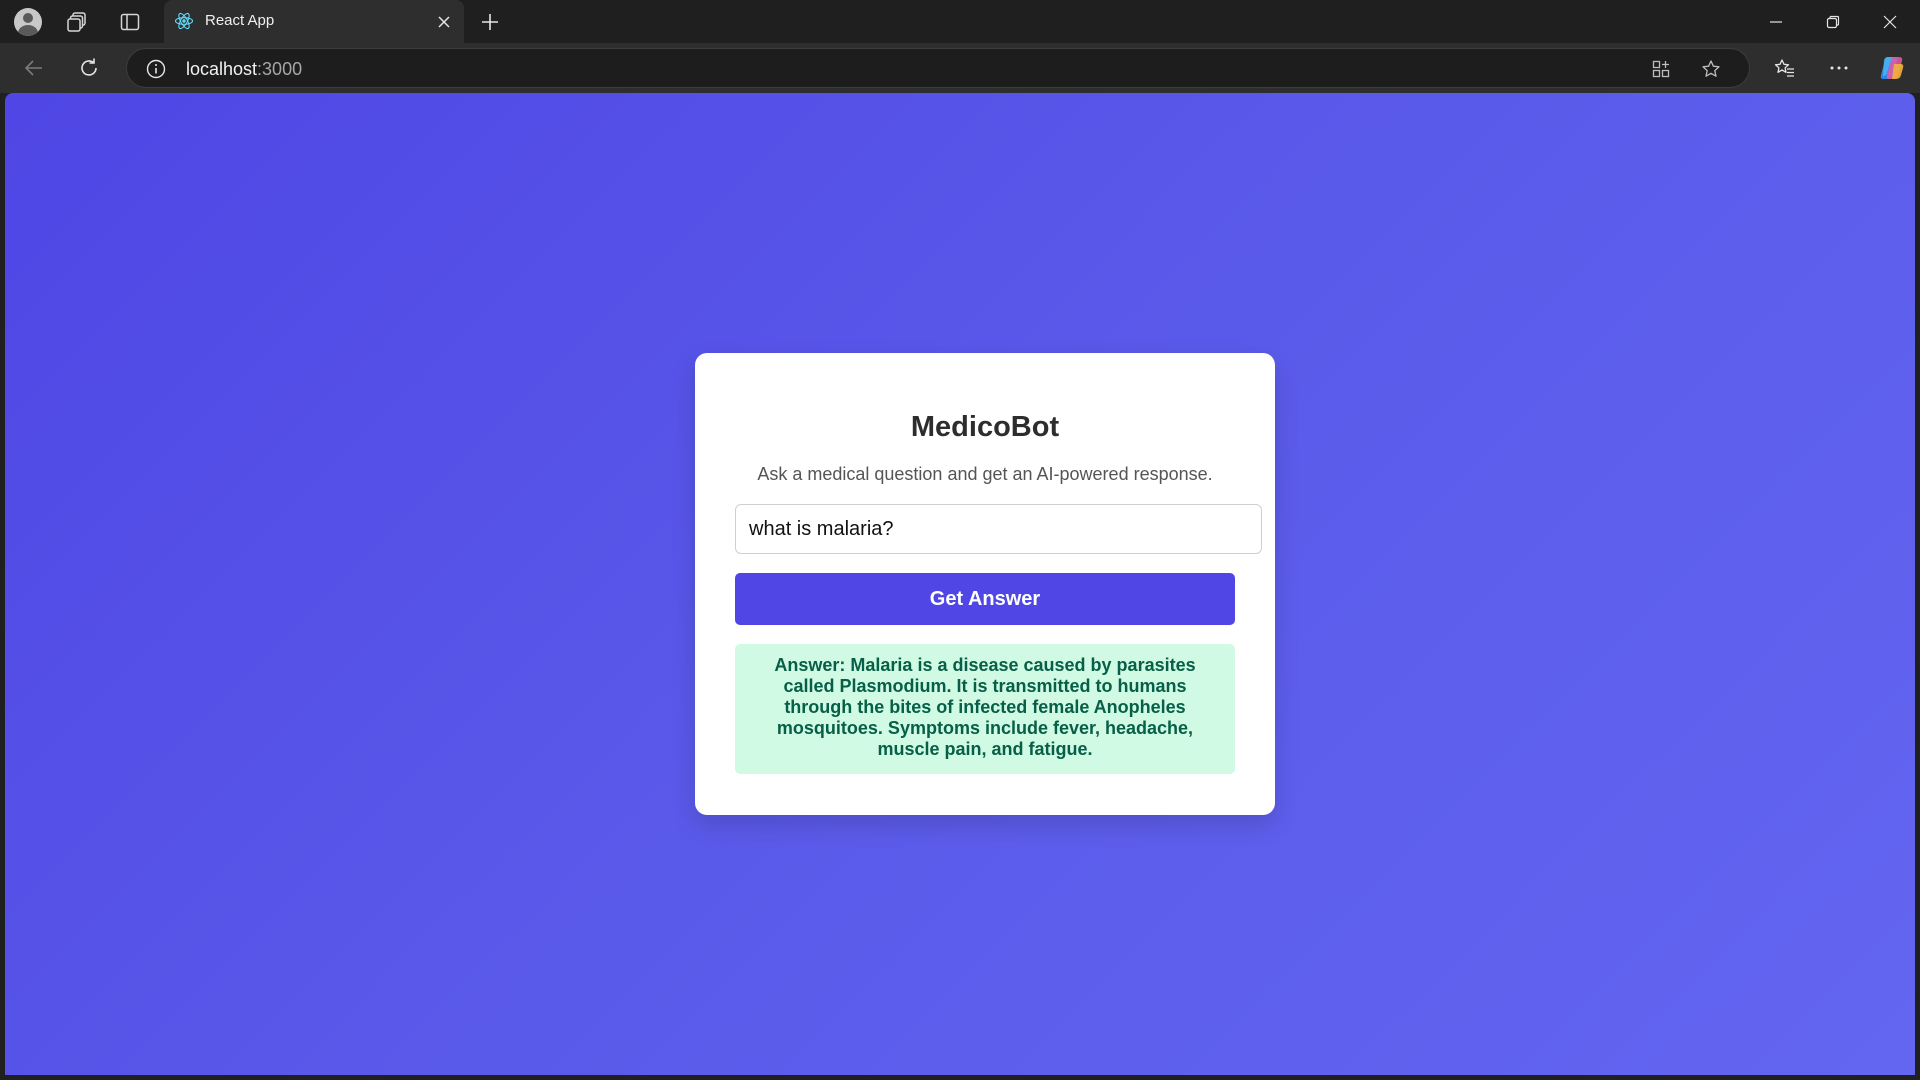 The image size is (1920, 1080). I want to click on favorites-button, so click(1785, 68).